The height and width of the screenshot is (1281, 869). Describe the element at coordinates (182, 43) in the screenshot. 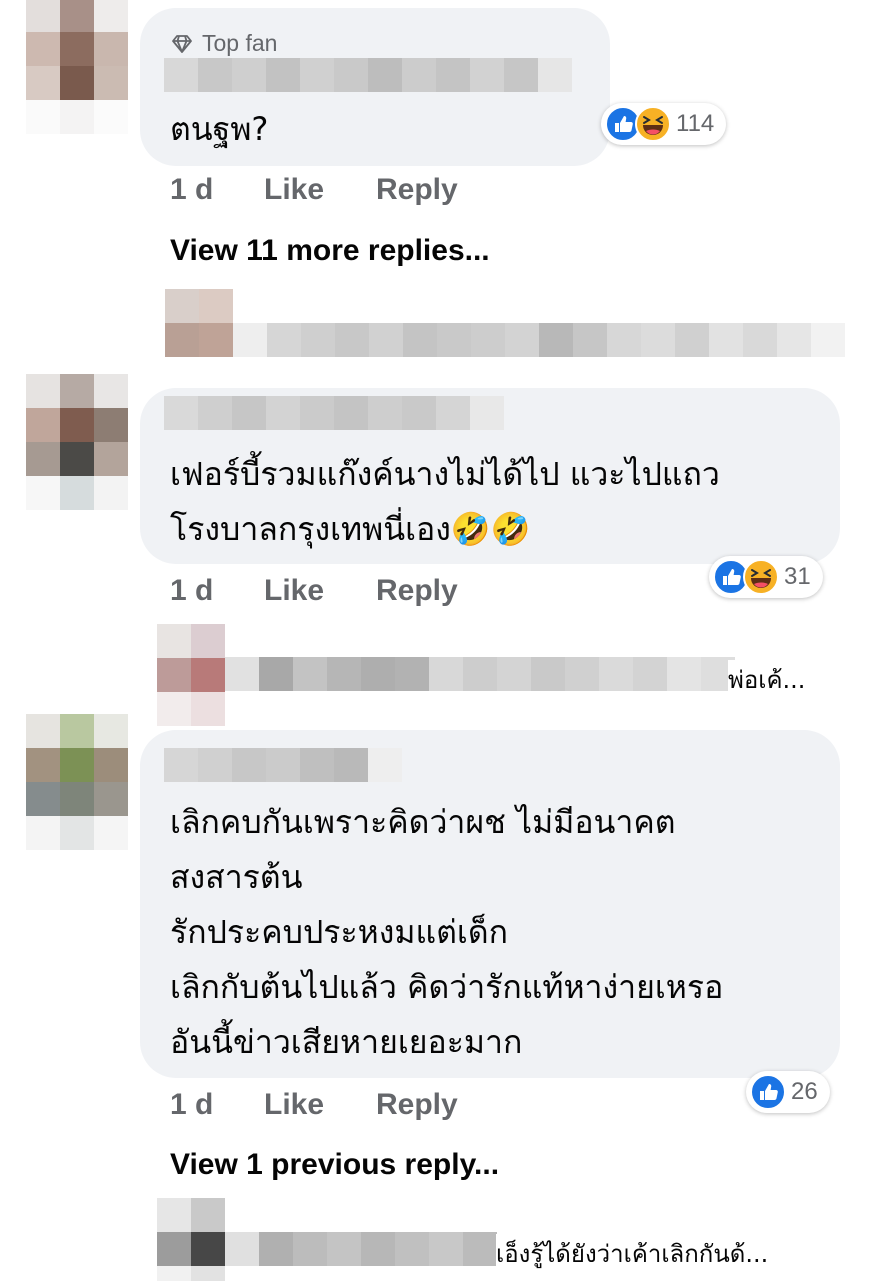

I see `diamond-icon` at that location.